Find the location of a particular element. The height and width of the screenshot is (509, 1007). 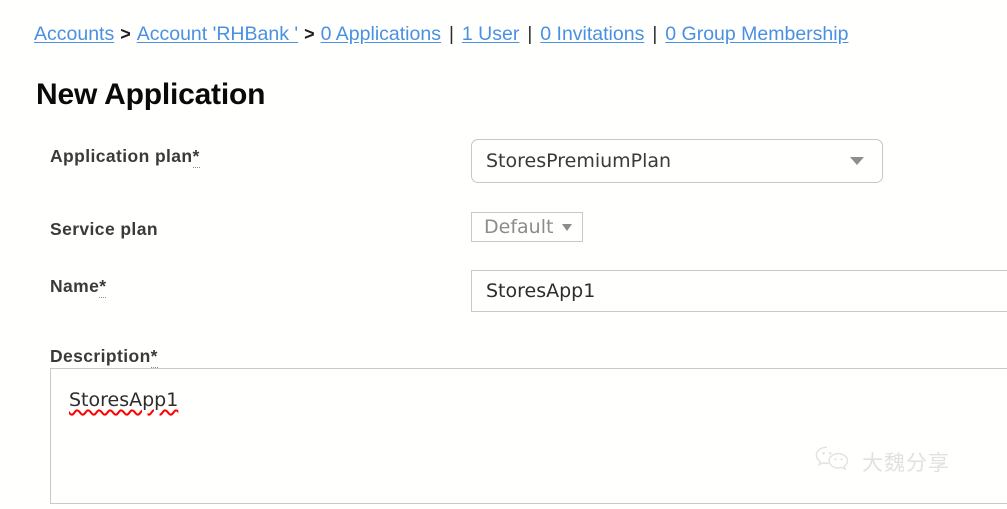

description-textarea-value: StoresApp1 is located at coordinates (124, 400).